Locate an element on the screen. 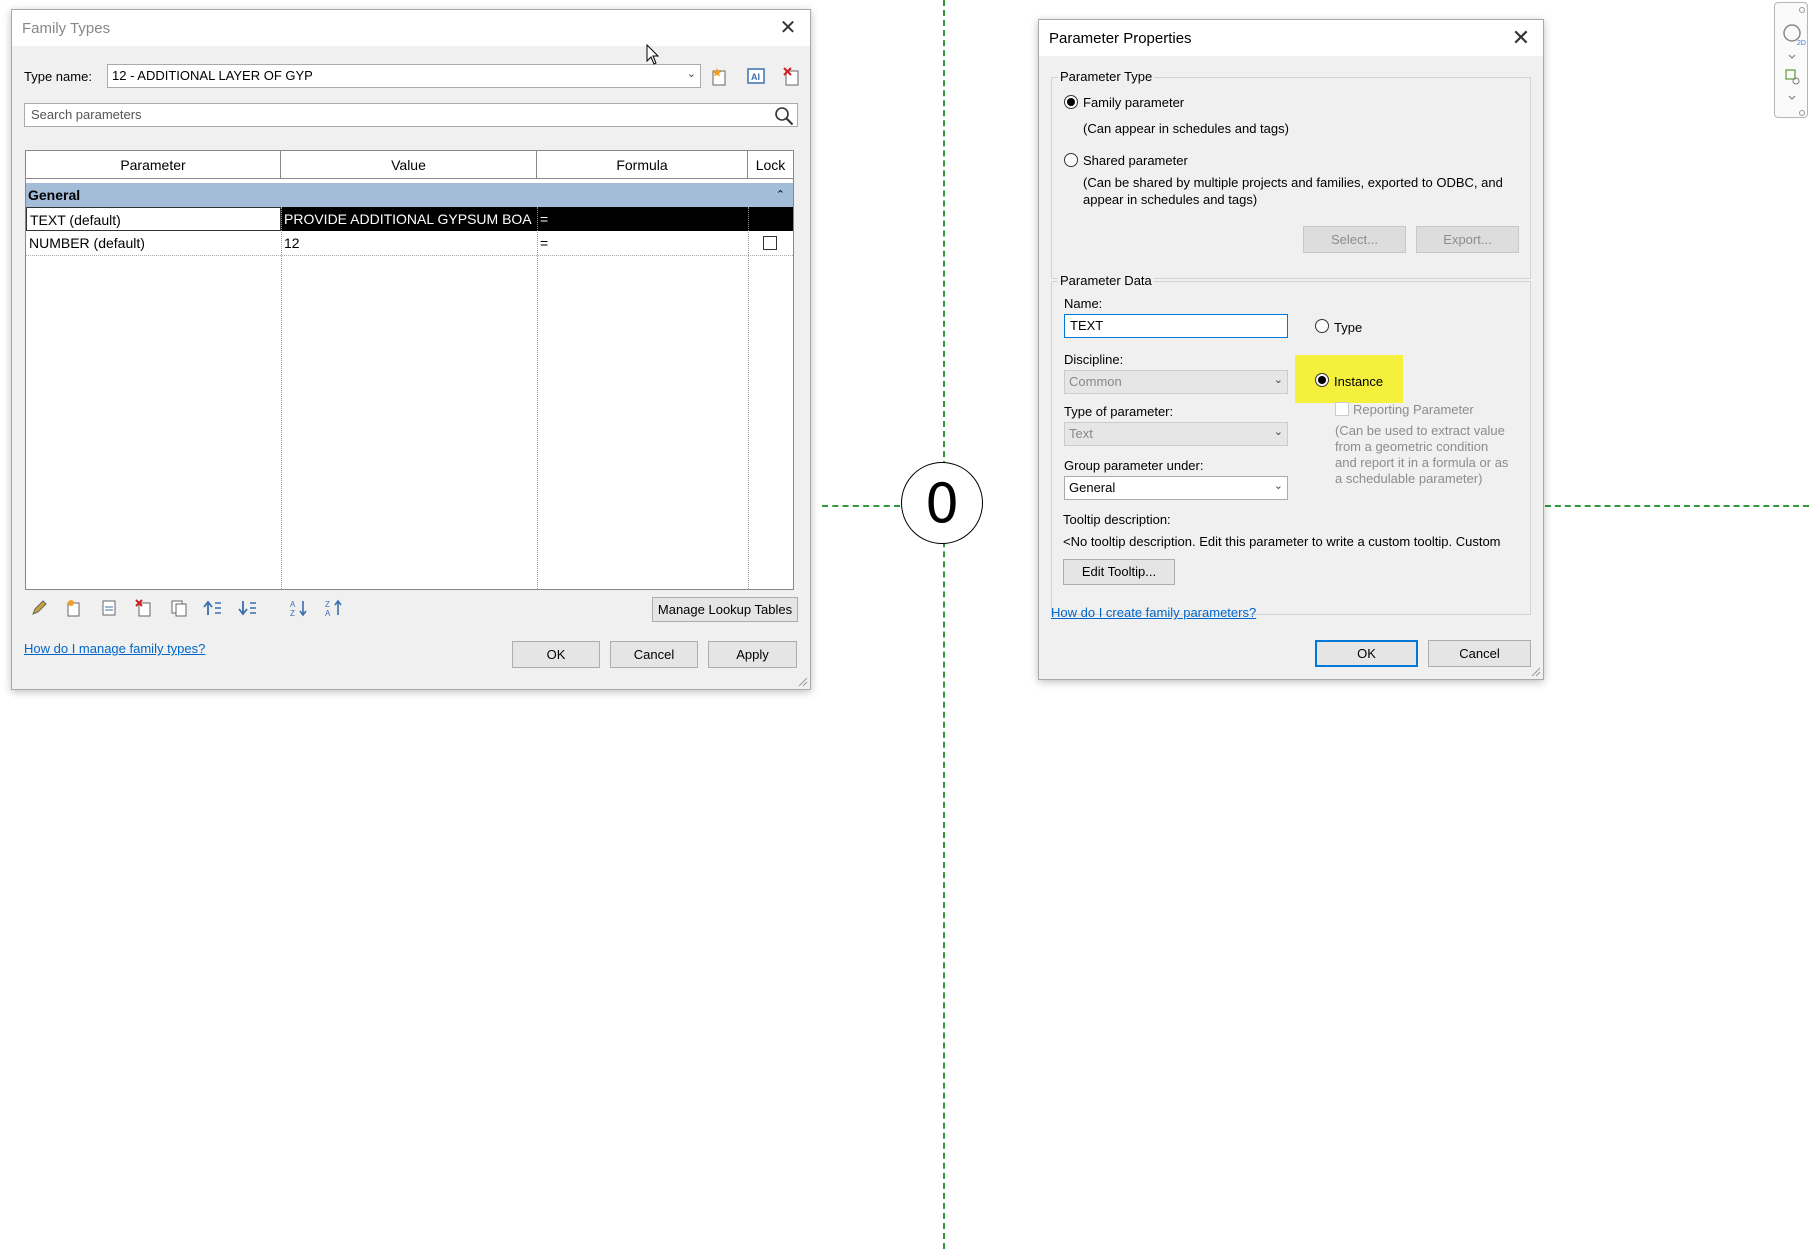  level-number: 0 is located at coordinates (942, 503).